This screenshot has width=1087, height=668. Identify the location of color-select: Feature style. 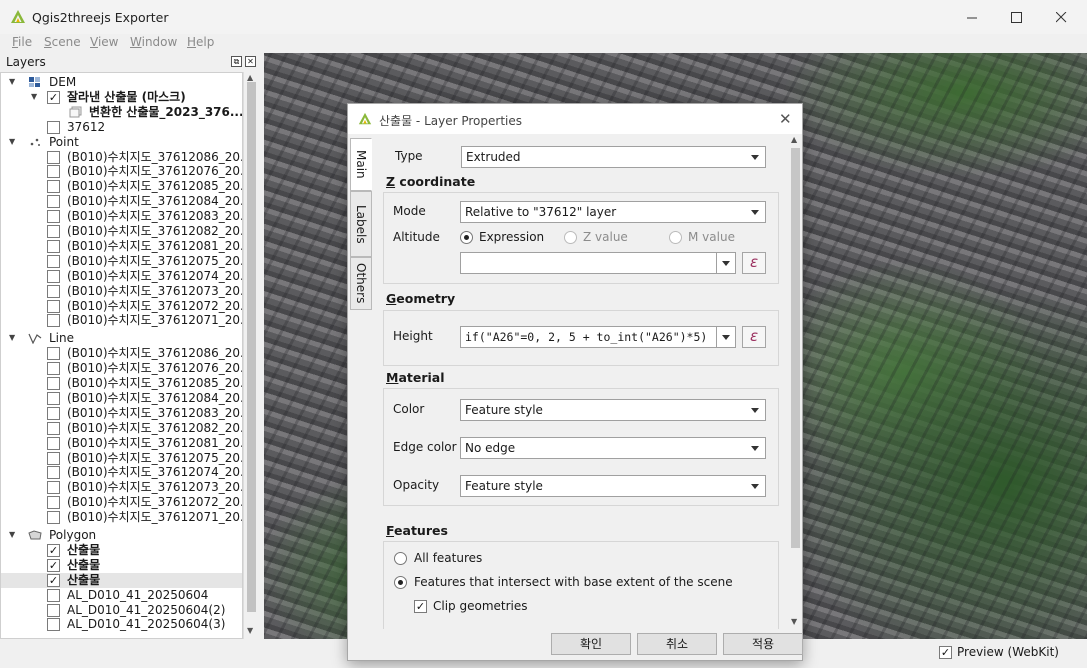
(613, 410).